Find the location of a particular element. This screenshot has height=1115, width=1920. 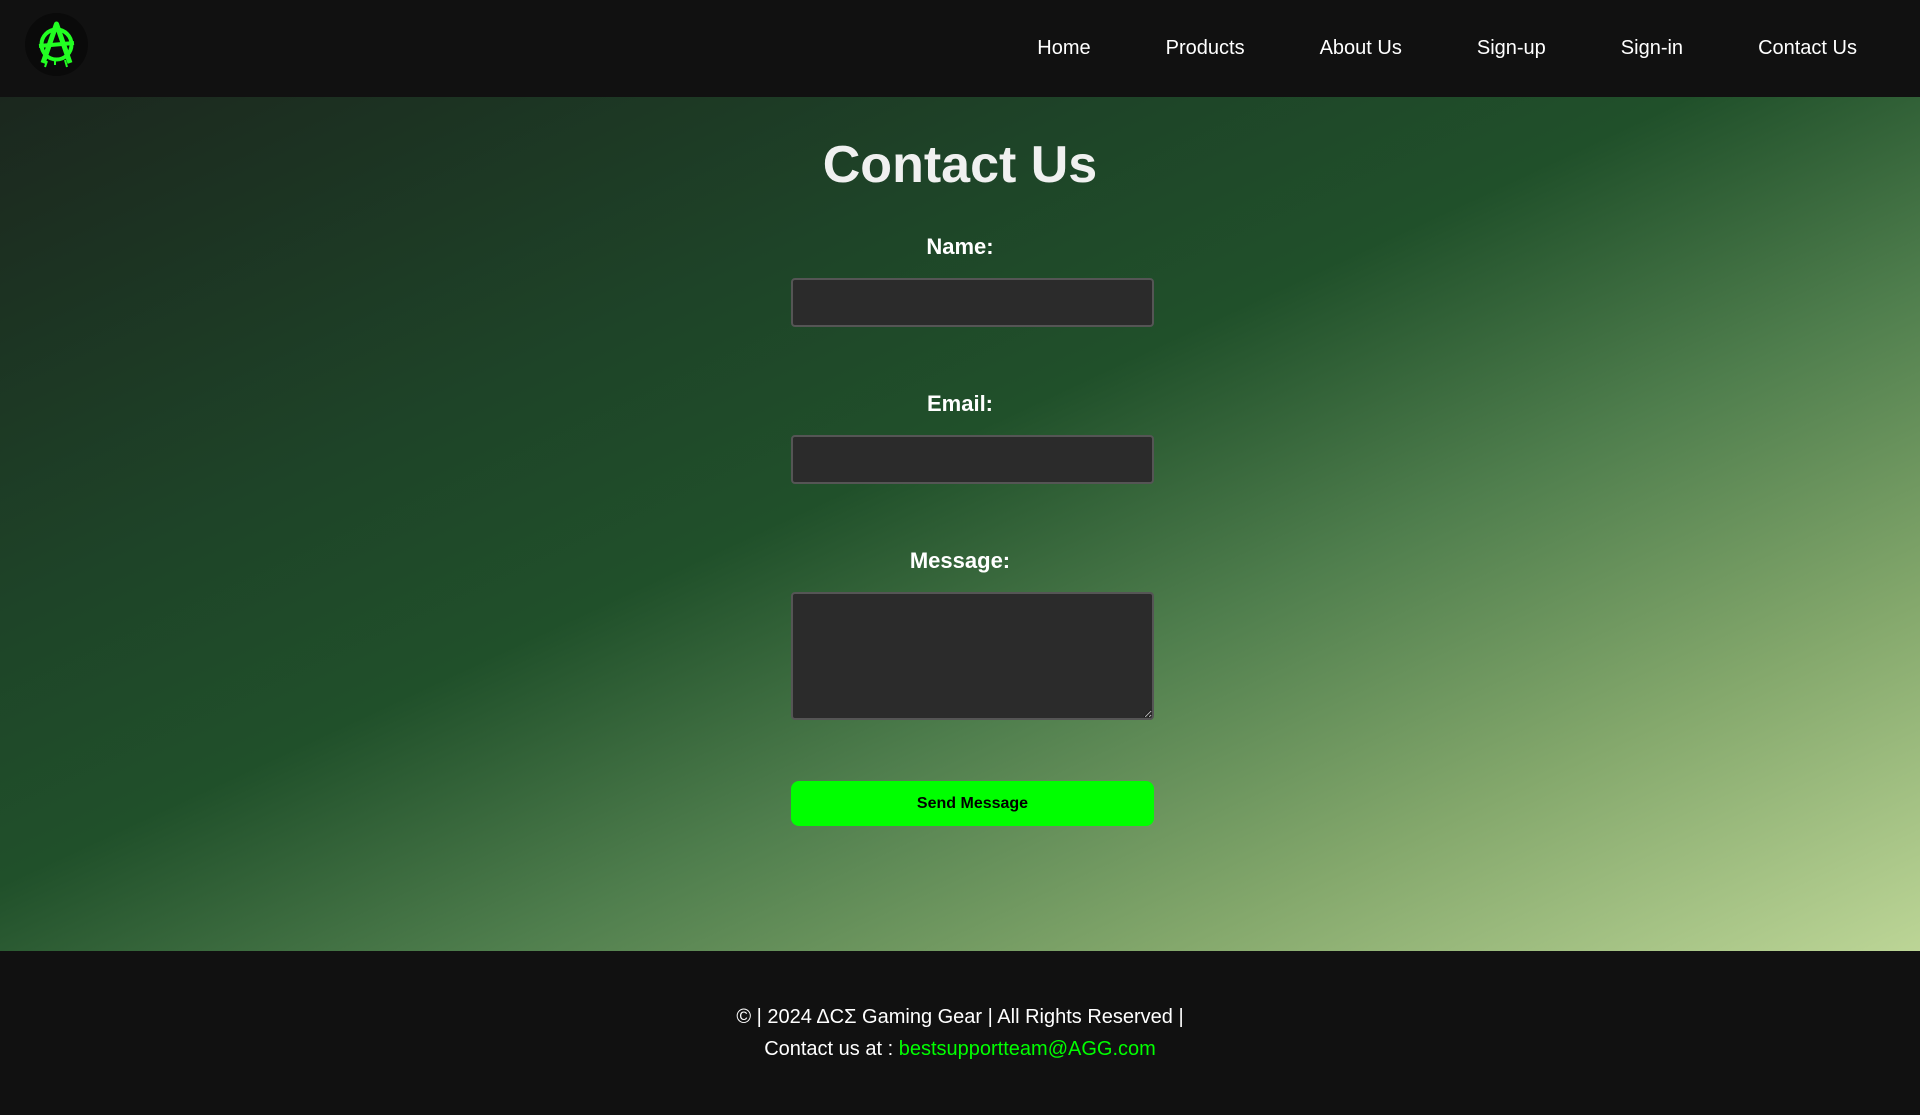

nav-link-products: Products is located at coordinates (1205, 48).